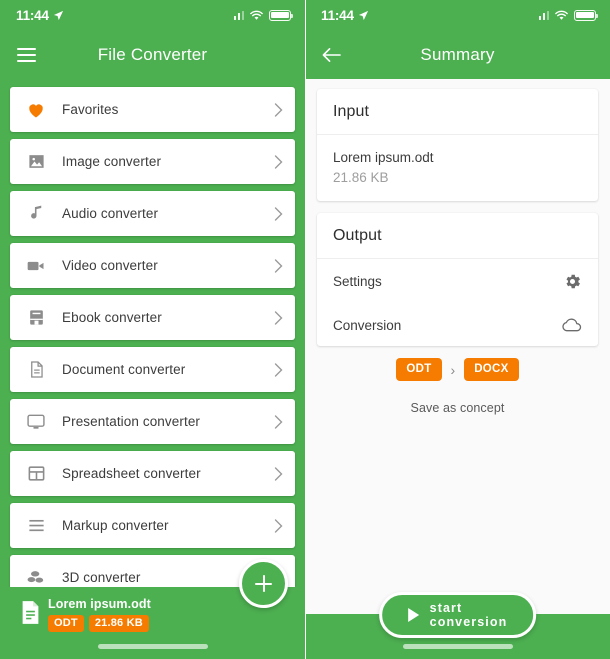 The height and width of the screenshot is (659, 610). I want to click on input-panel: Input Lorem ipsum.odt 21.86 KB, so click(457, 145).